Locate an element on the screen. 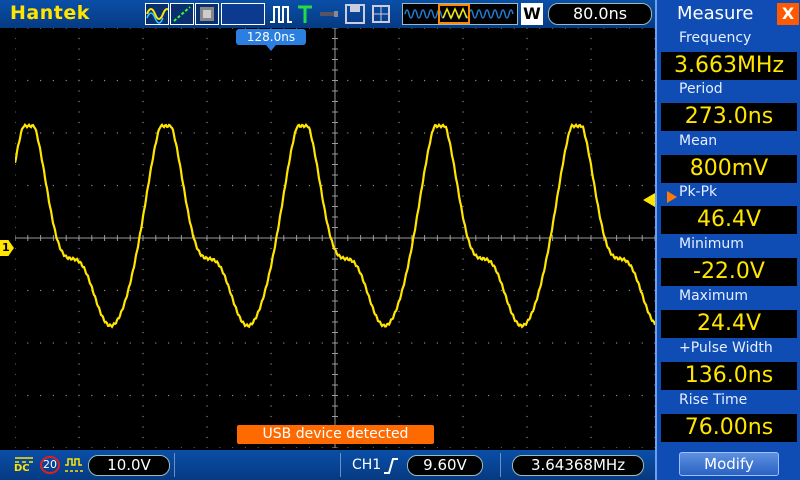  blank-indicator is located at coordinates (243, 14).